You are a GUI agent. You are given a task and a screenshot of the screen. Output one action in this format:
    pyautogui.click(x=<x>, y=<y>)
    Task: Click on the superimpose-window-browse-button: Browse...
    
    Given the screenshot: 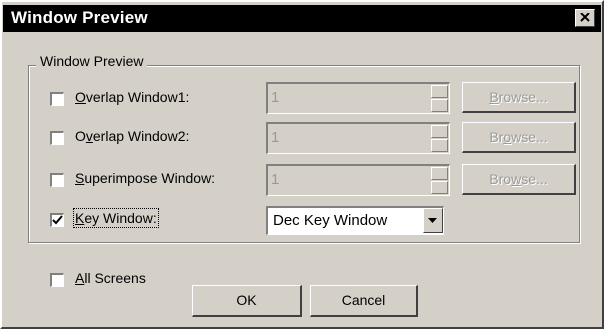 What is the action you would take?
    pyautogui.click(x=519, y=179)
    